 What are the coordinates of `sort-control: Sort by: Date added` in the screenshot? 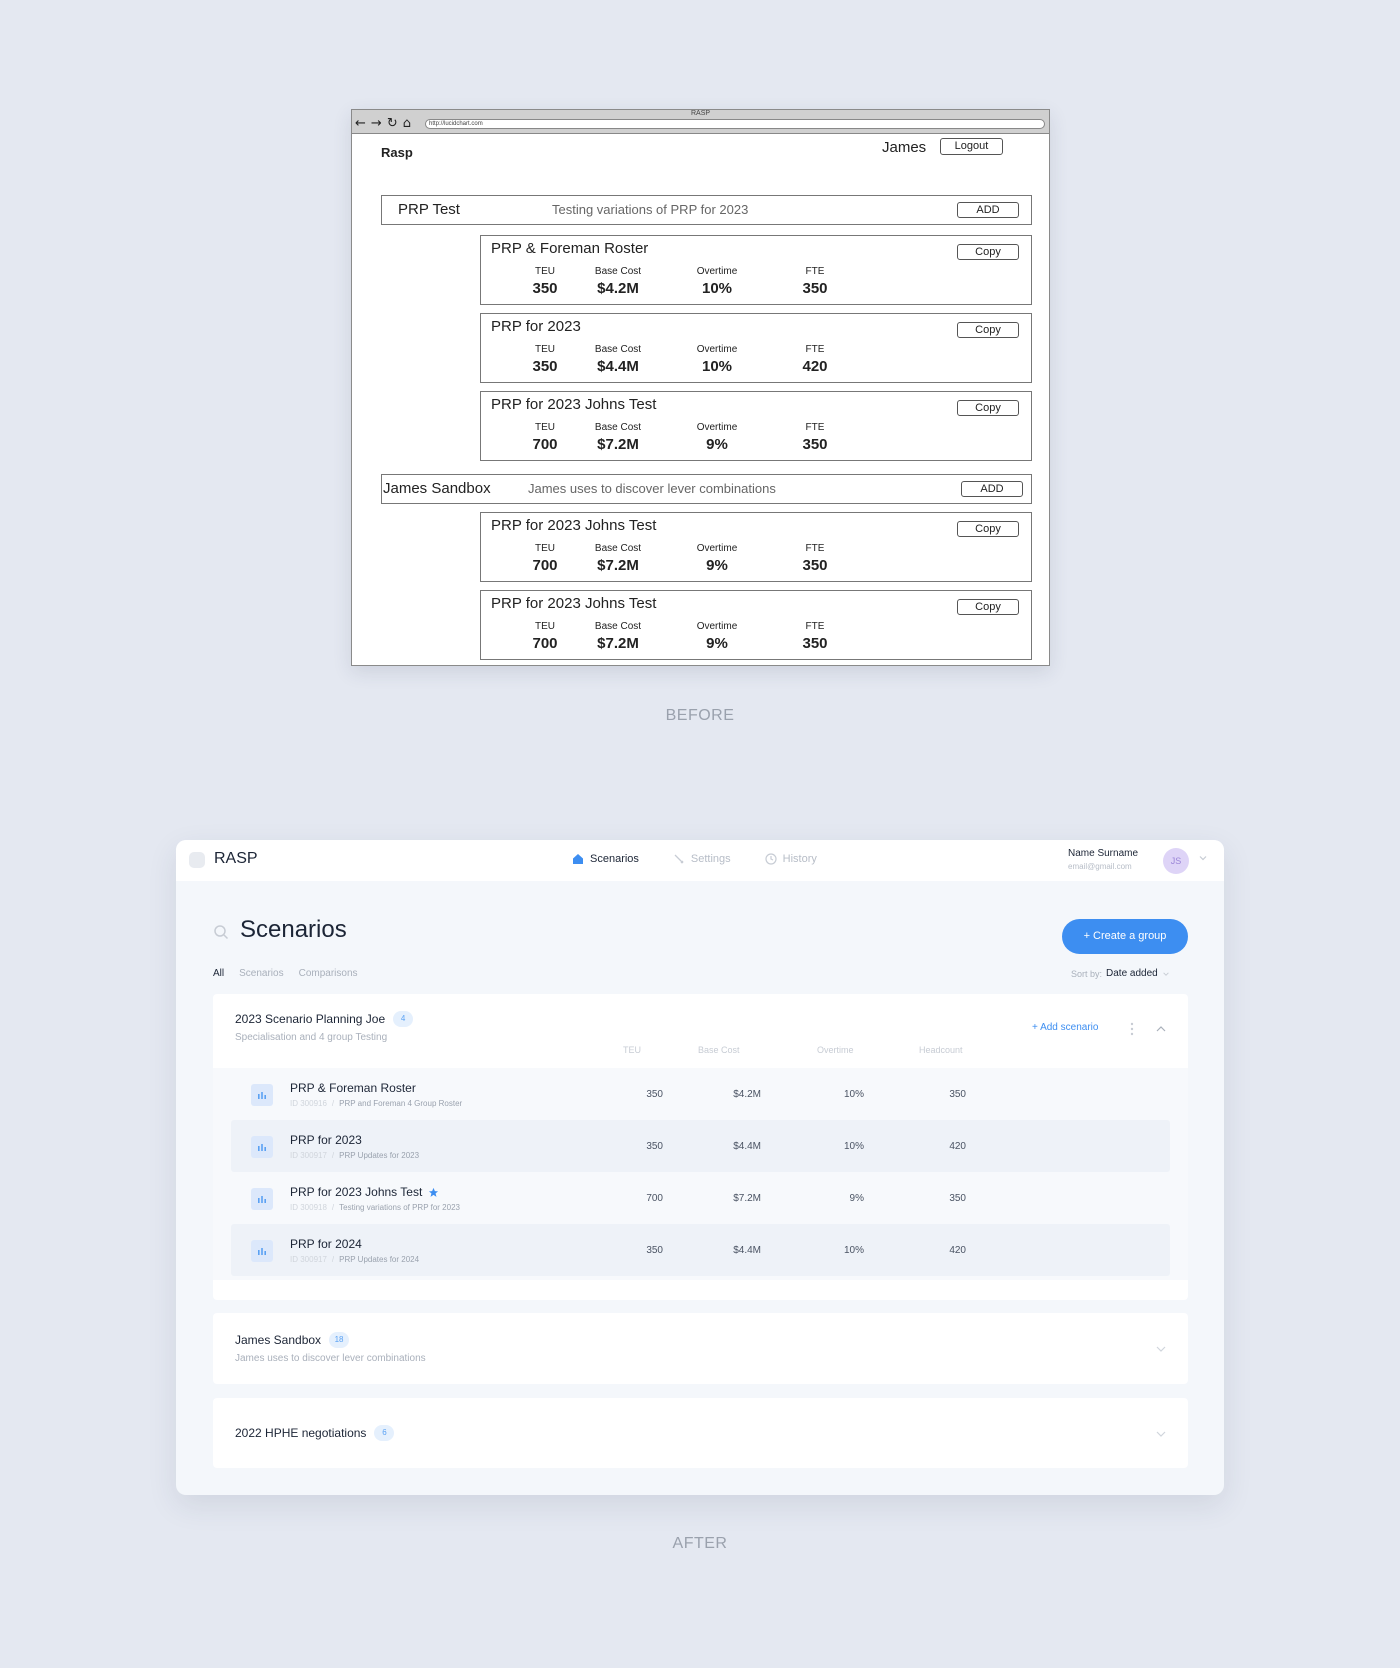 It's located at (1120, 973).